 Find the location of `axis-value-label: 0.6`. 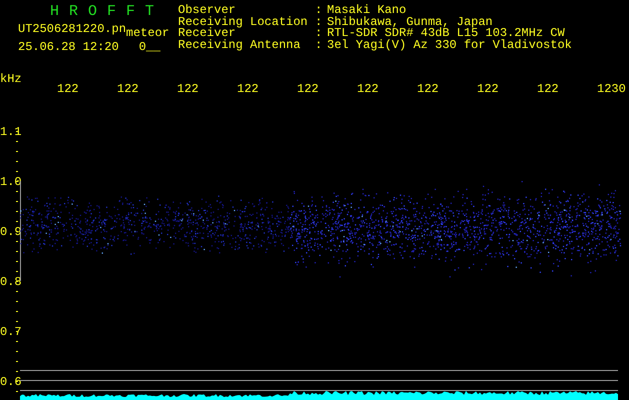

axis-value-label: 0.6 is located at coordinates (11, 382).